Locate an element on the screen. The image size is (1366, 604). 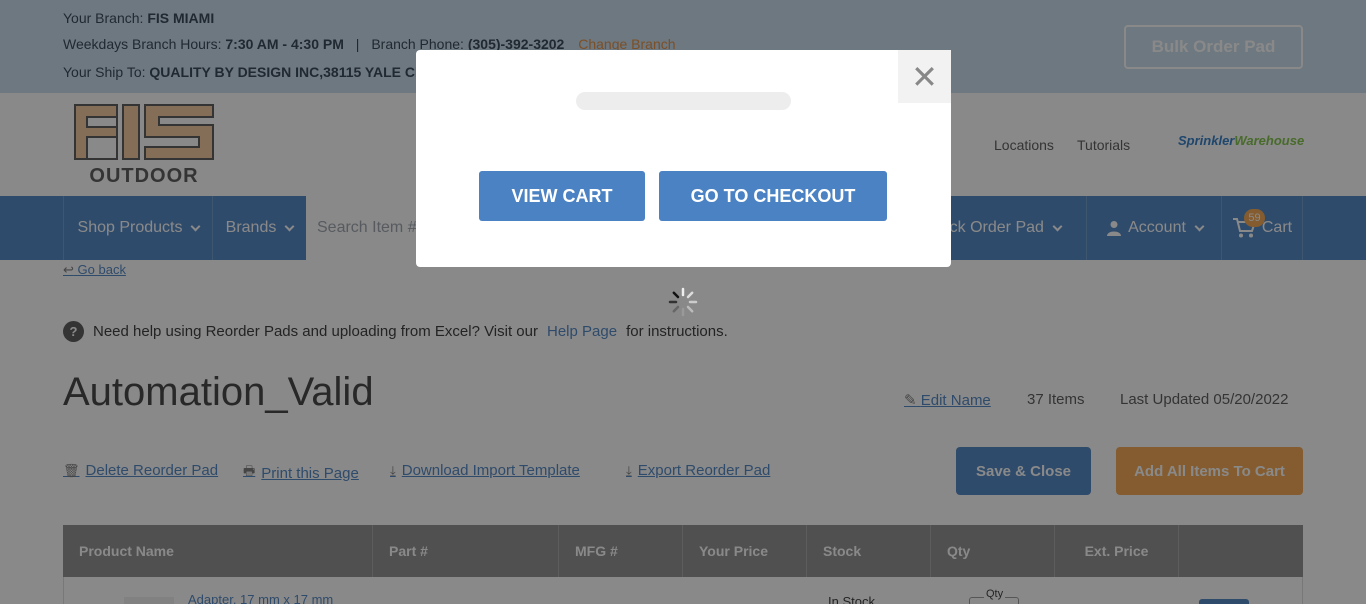
loading-spinner-icon is located at coordinates (683, 302).